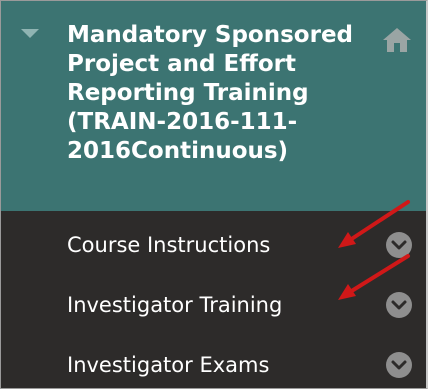 Image resolution: width=443 pixels, height=390 pixels. I want to click on triangle-down-icon, so click(30, 34).